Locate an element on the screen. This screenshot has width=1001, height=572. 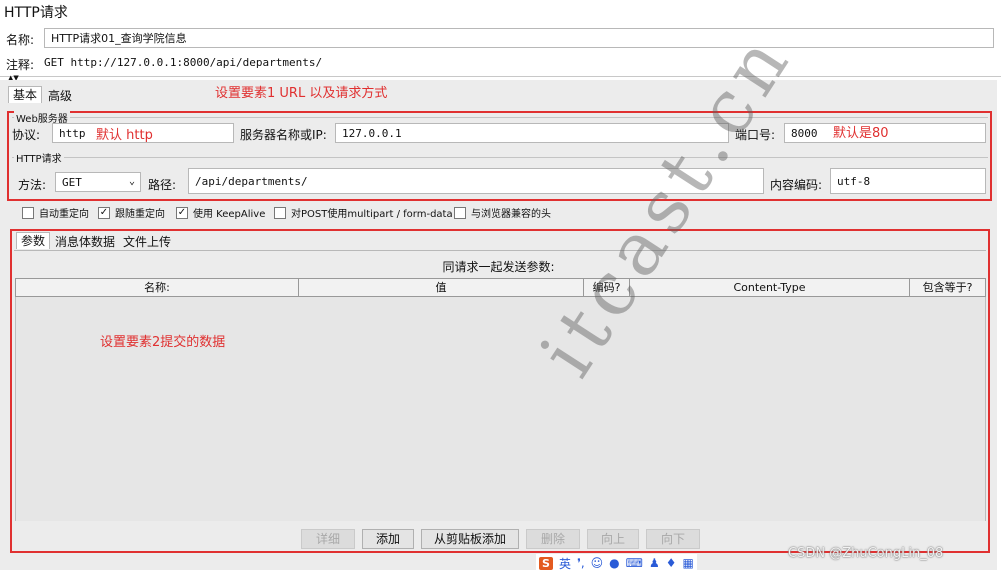
encoding-input: utf-8 is located at coordinates (908, 181).